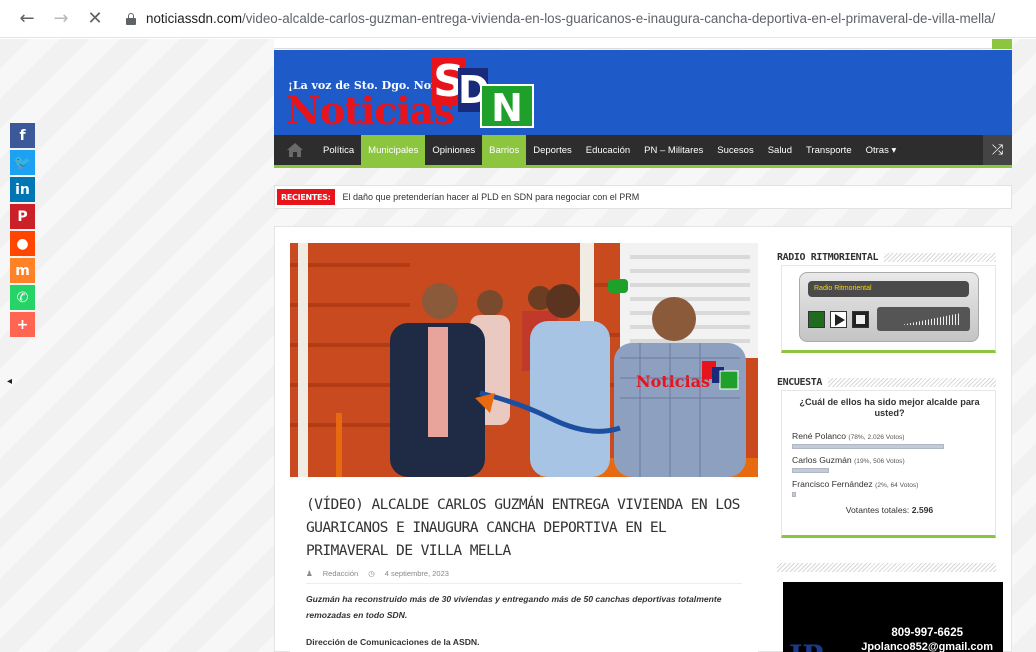 The image size is (1036, 652). What do you see at coordinates (61, 19) in the screenshot?
I see `forward-arrow-icon: →` at bounding box center [61, 19].